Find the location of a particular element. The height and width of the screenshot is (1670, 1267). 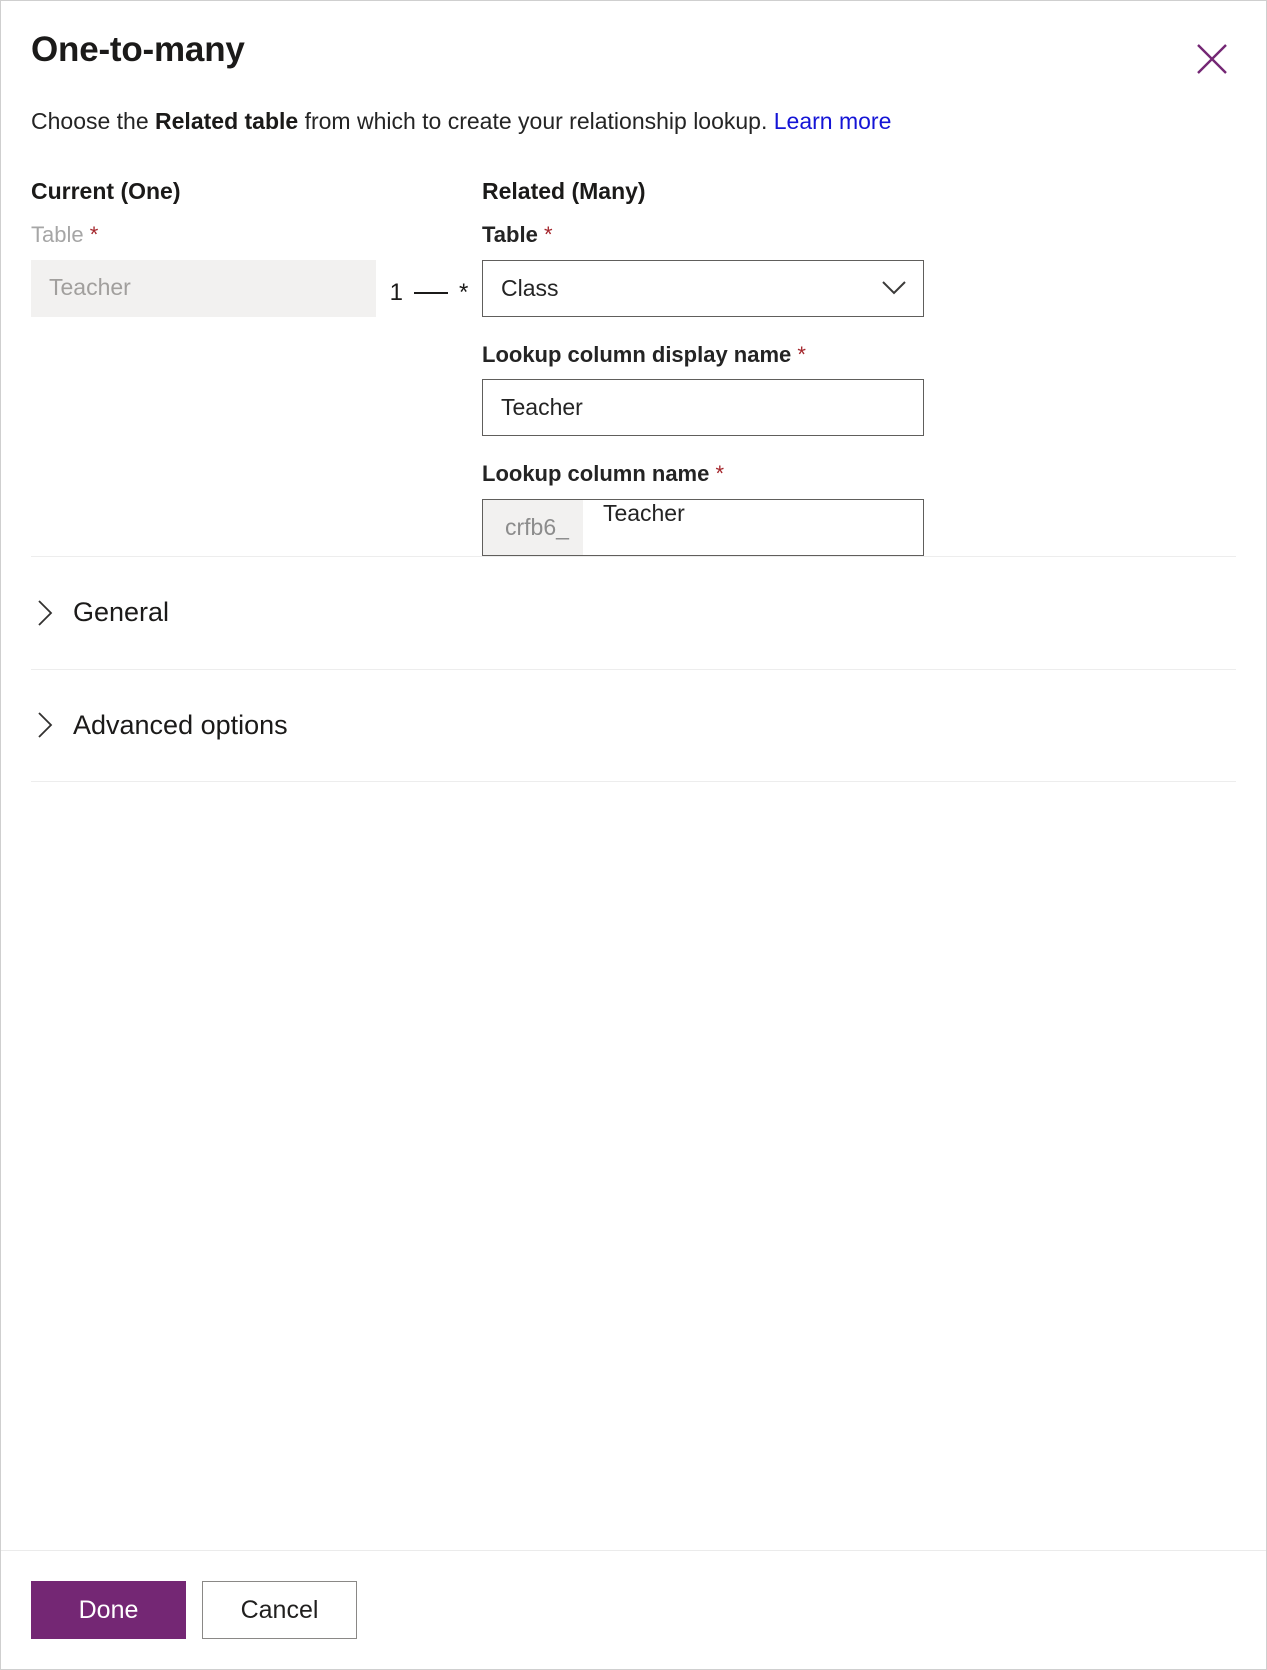

lookup-display-name-input: Teacher is located at coordinates (703, 408).